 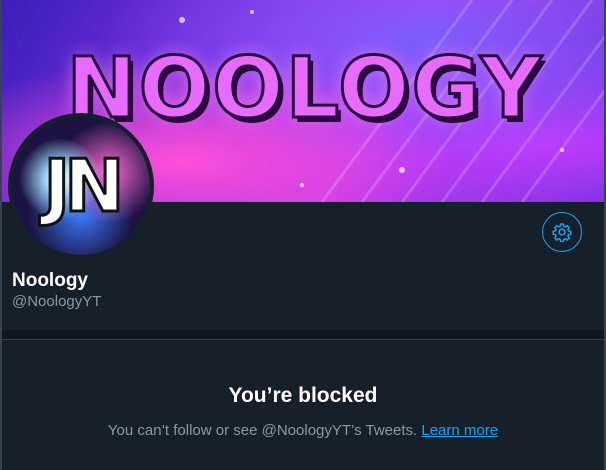 I want to click on avatar-image: JN, so click(x=81, y=186).